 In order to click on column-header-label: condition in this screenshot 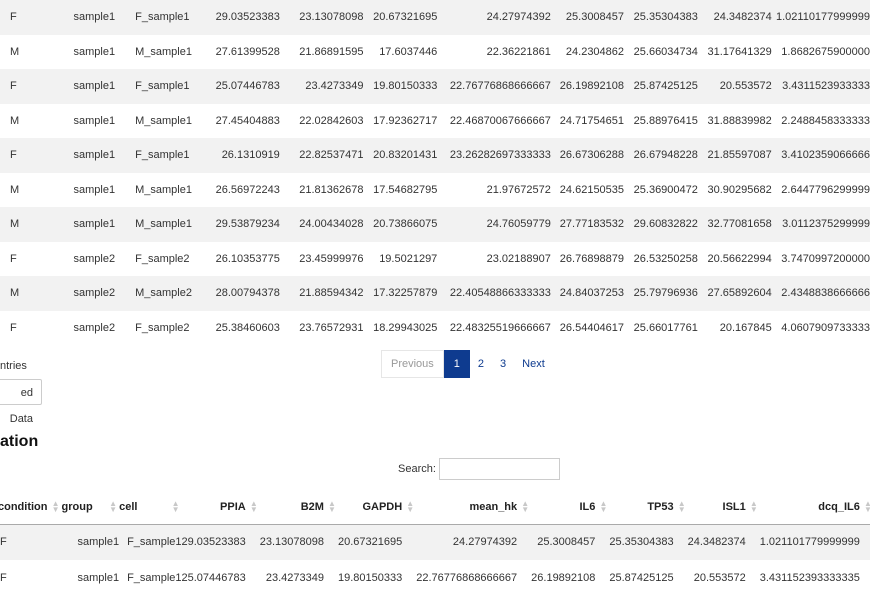, I will do `click(24, 506)`.